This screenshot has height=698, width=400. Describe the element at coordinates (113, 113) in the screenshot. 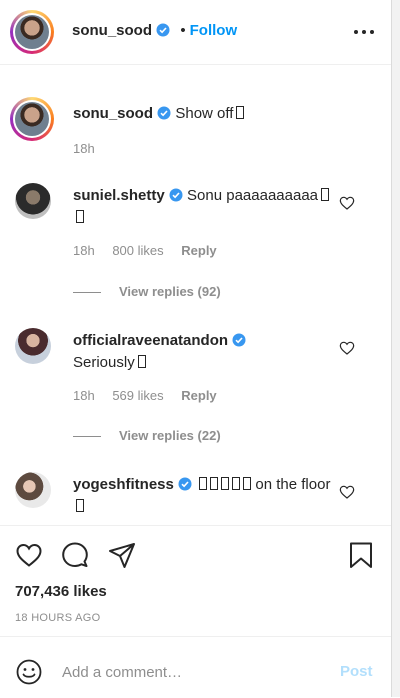

I see `caption-username: sonu_sood` at that location.